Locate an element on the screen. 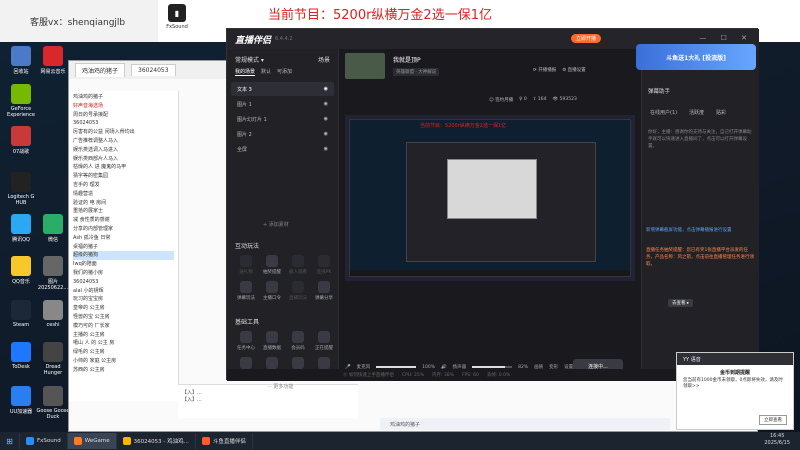 The height and width of the screenshot is (450, 800). desktop-icon: GeForce Experience is located at coordinates (21, 101).